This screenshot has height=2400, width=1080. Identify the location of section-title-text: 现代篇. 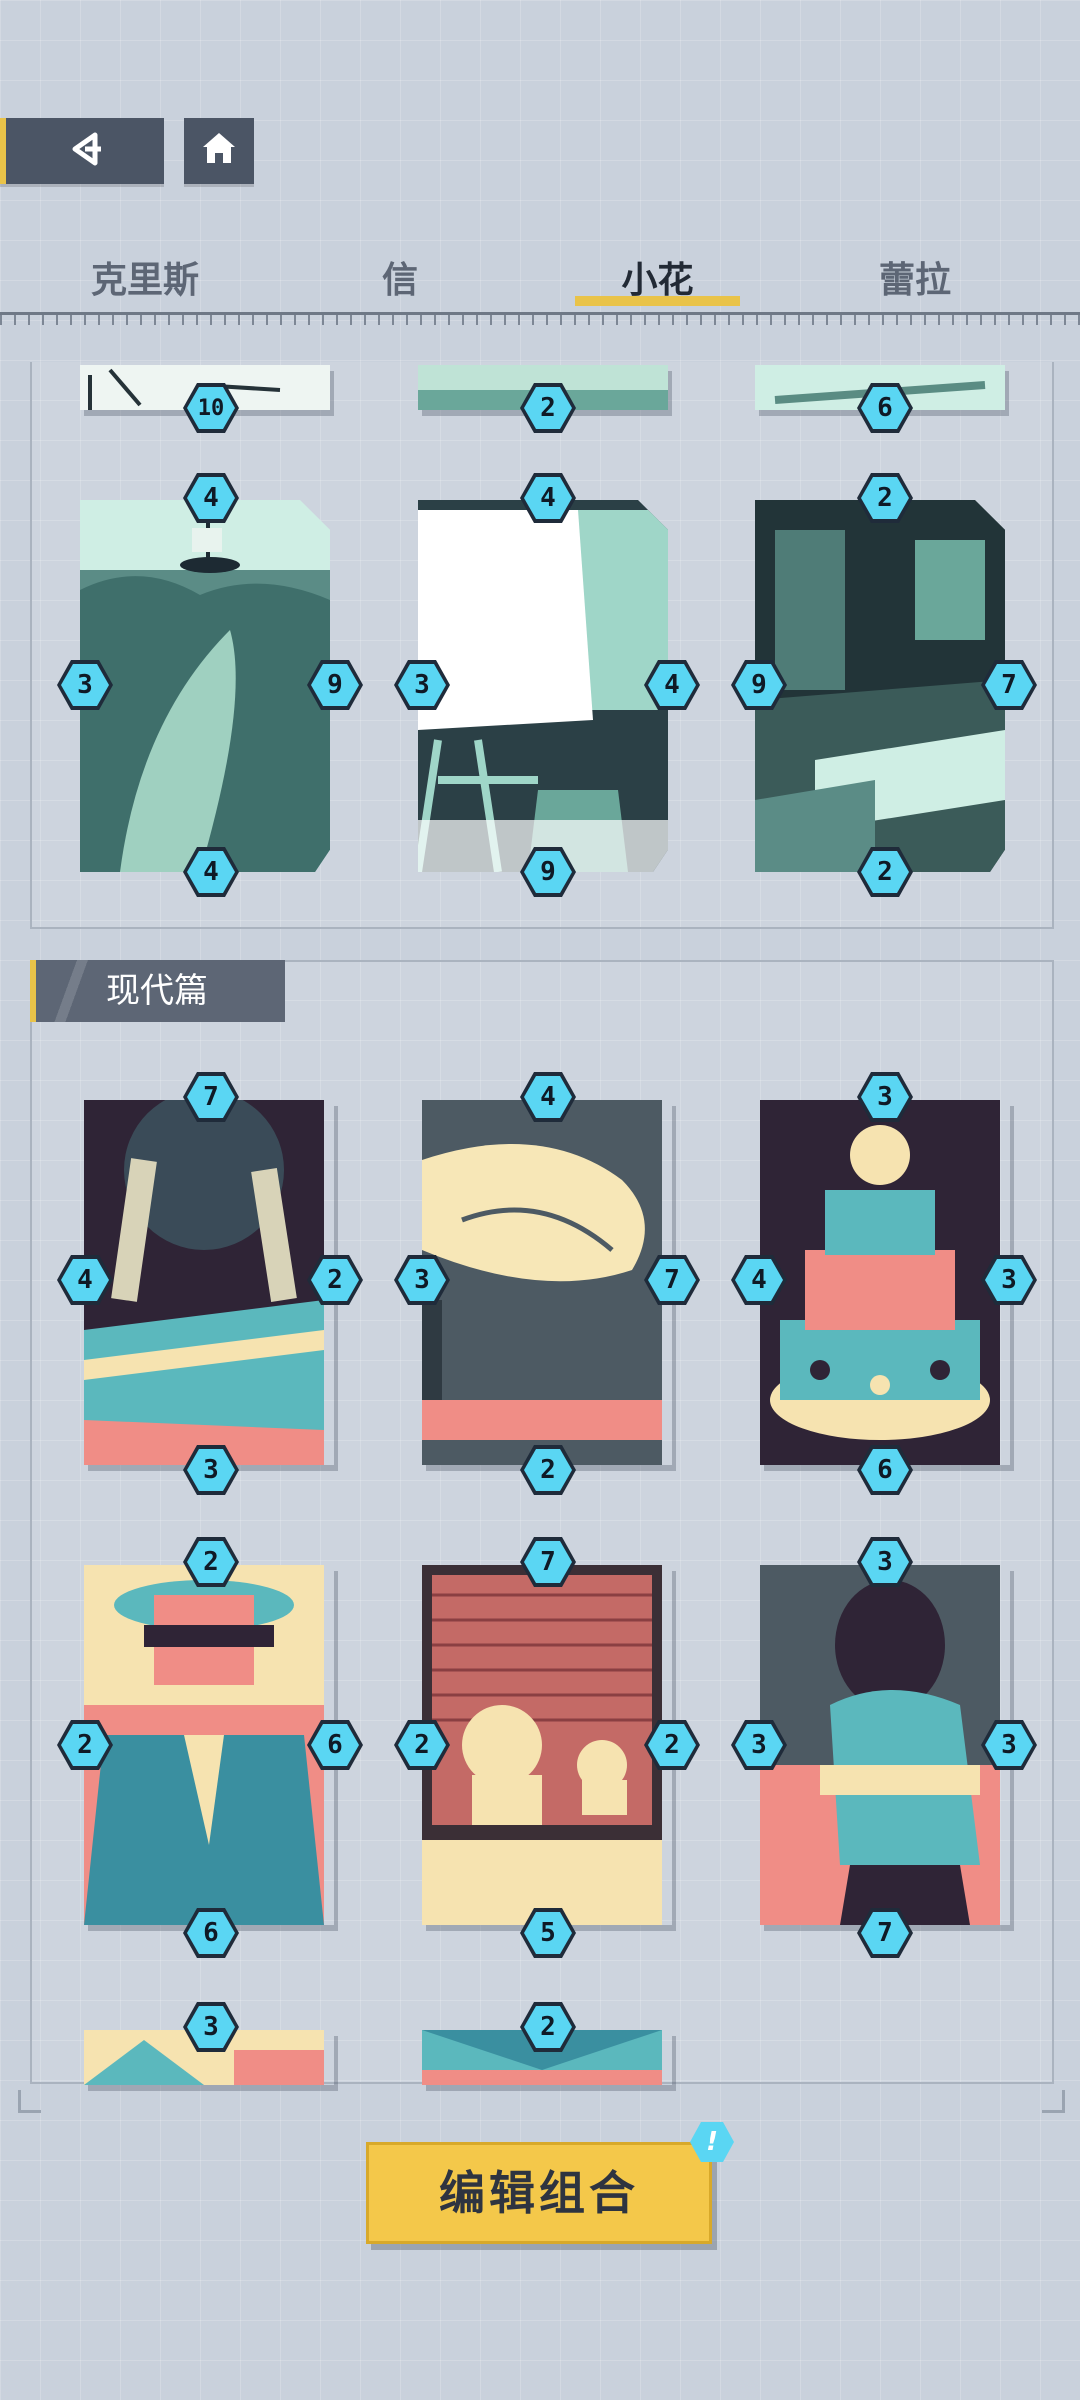
(157, 991).